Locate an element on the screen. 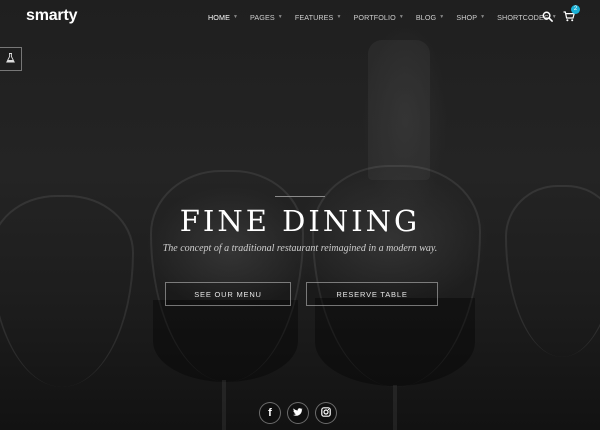 This screenshot has height=430, width=600. nav-item-label: HOME is located at coordinates (219, 17).